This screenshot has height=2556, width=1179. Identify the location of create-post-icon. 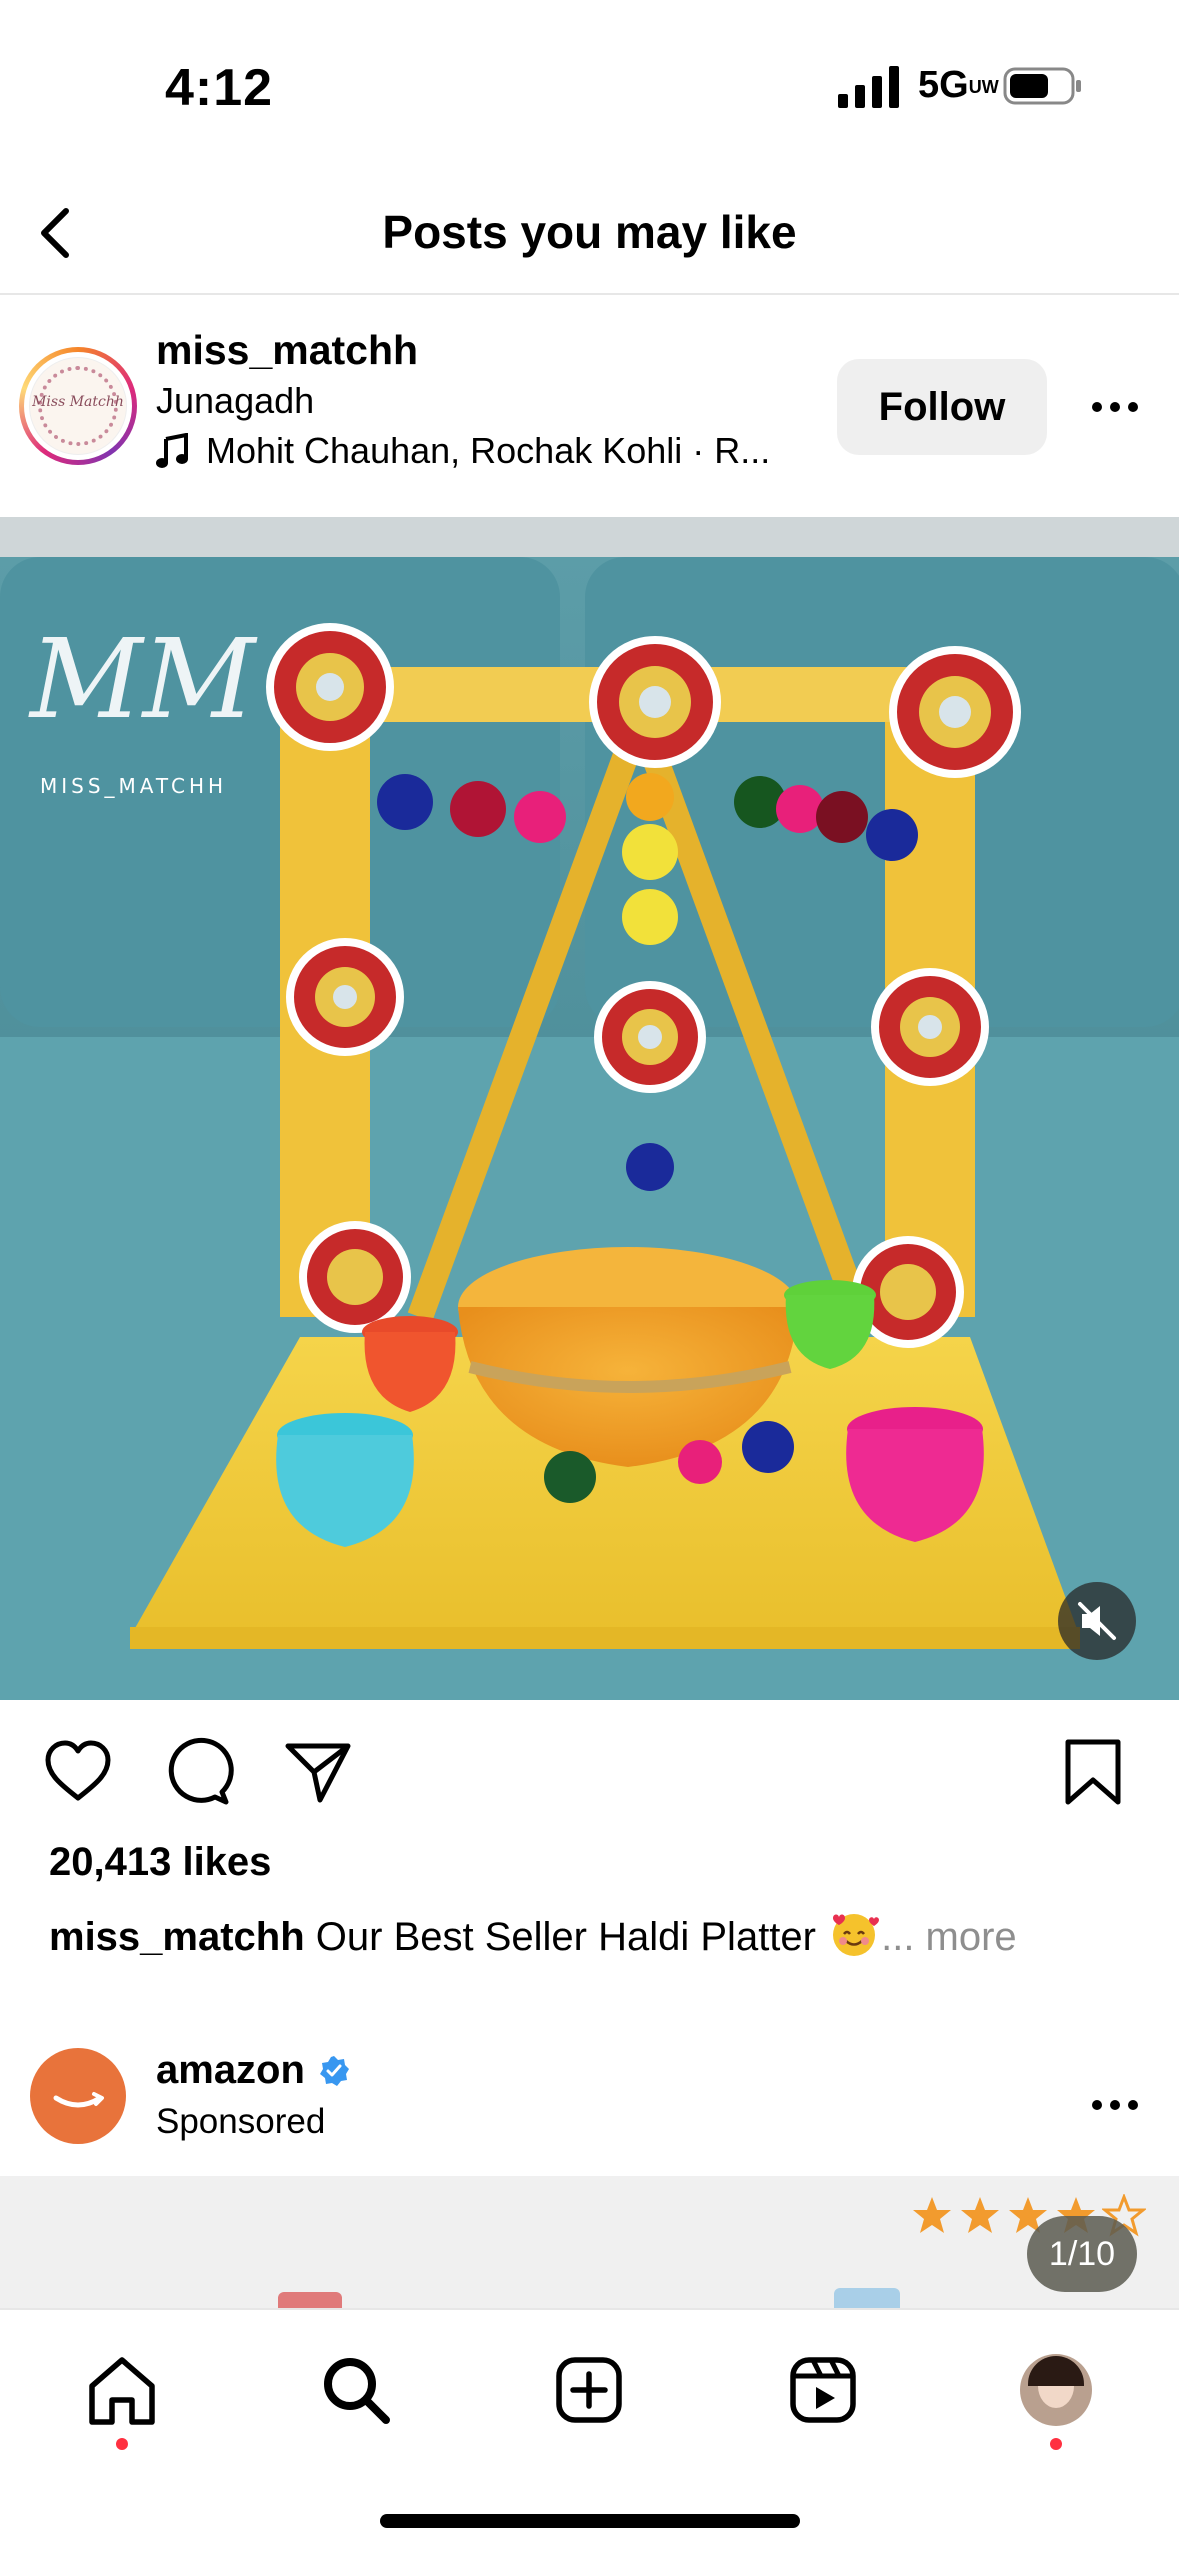
(589, 2390).